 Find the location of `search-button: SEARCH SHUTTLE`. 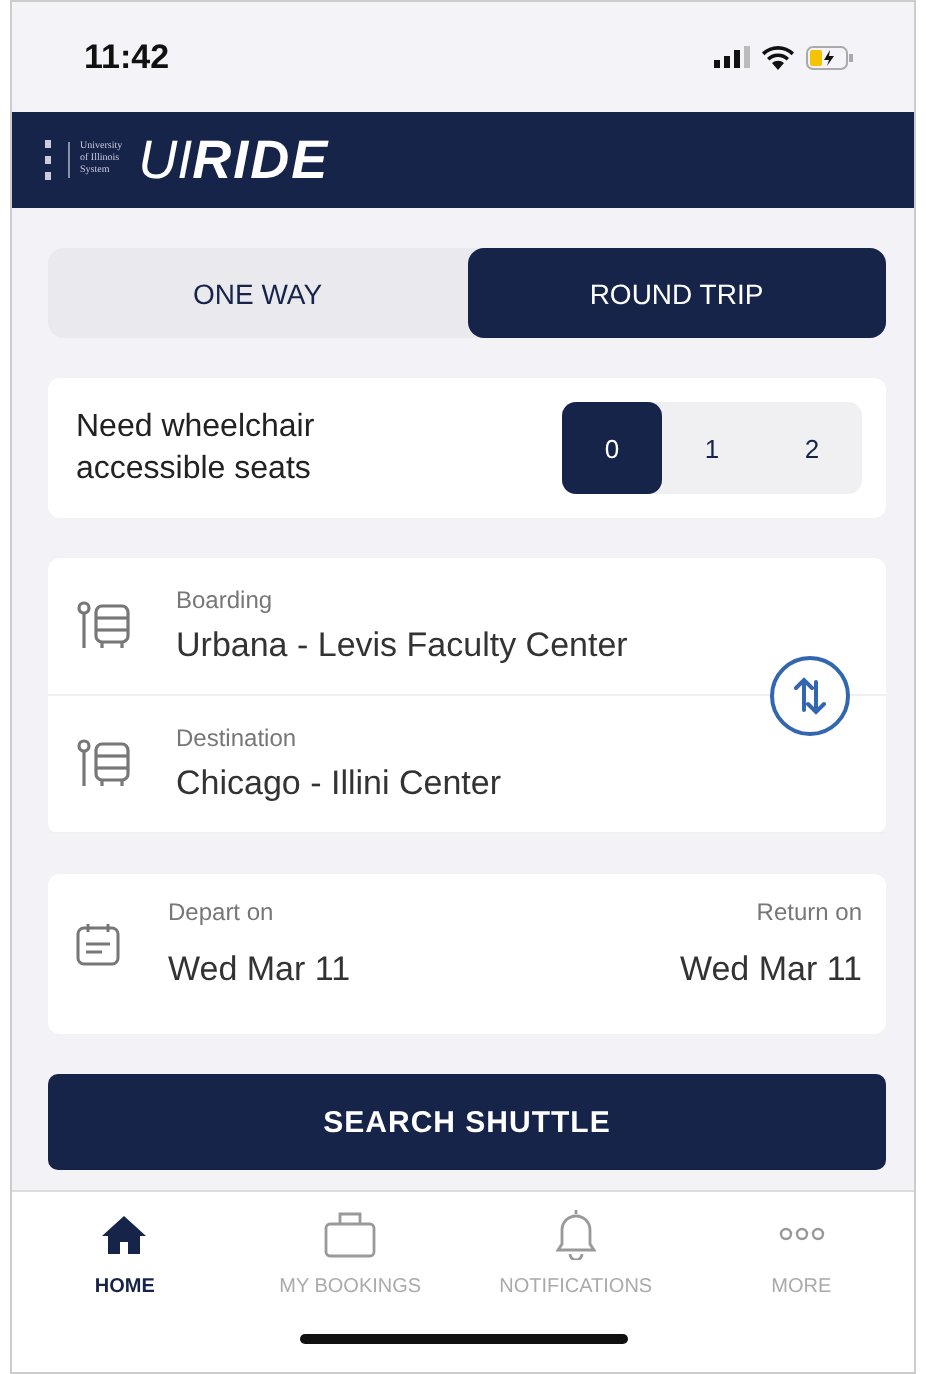

search-button: SEARCH SHUTTLE is located at coordinates (467, 1122).